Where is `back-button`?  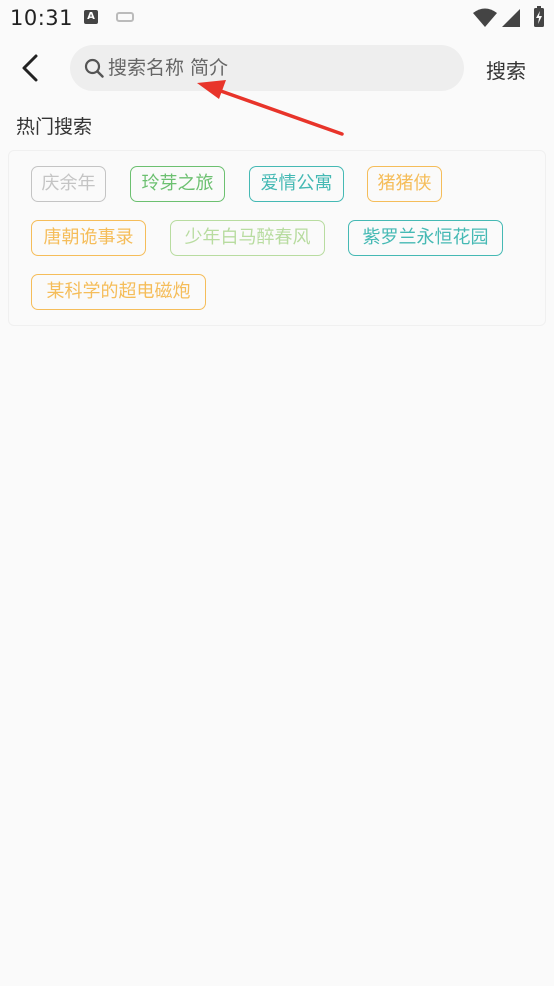
back-button is located at coordinates (32, 68).